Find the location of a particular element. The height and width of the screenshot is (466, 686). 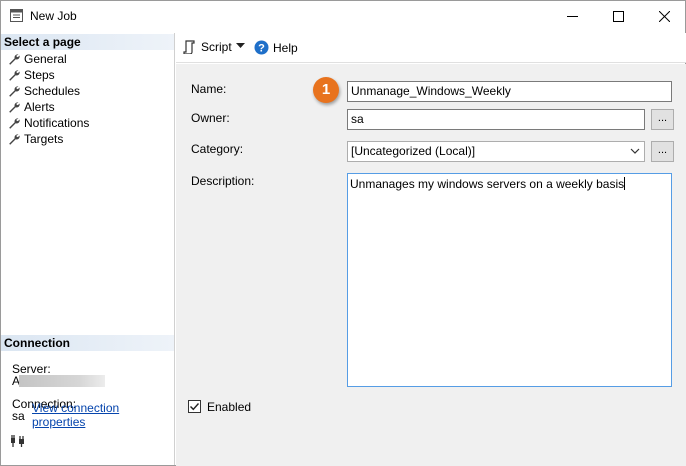

maximize-icon is located at coordinates (618, 16).